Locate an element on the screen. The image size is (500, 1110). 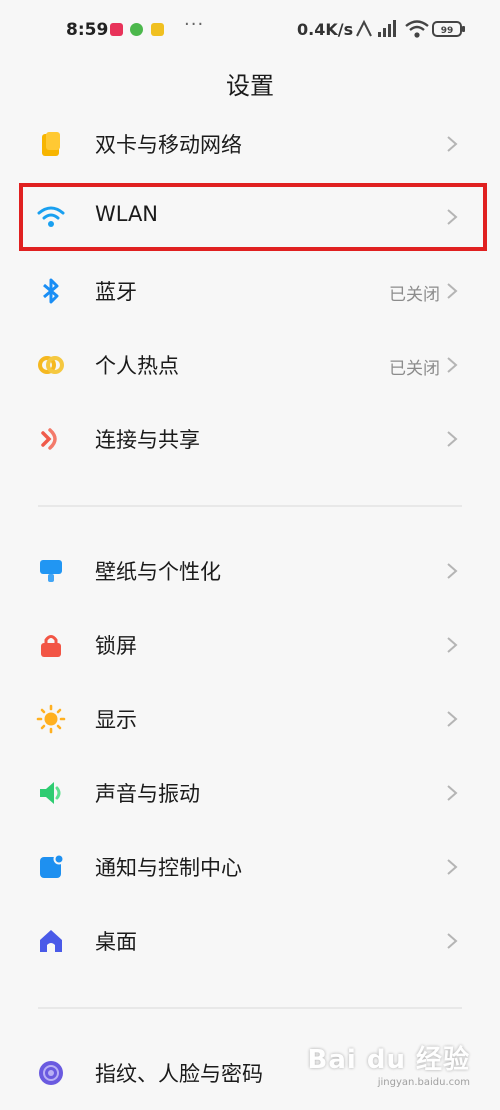
signal-icon is located at coordinates (387, 28).